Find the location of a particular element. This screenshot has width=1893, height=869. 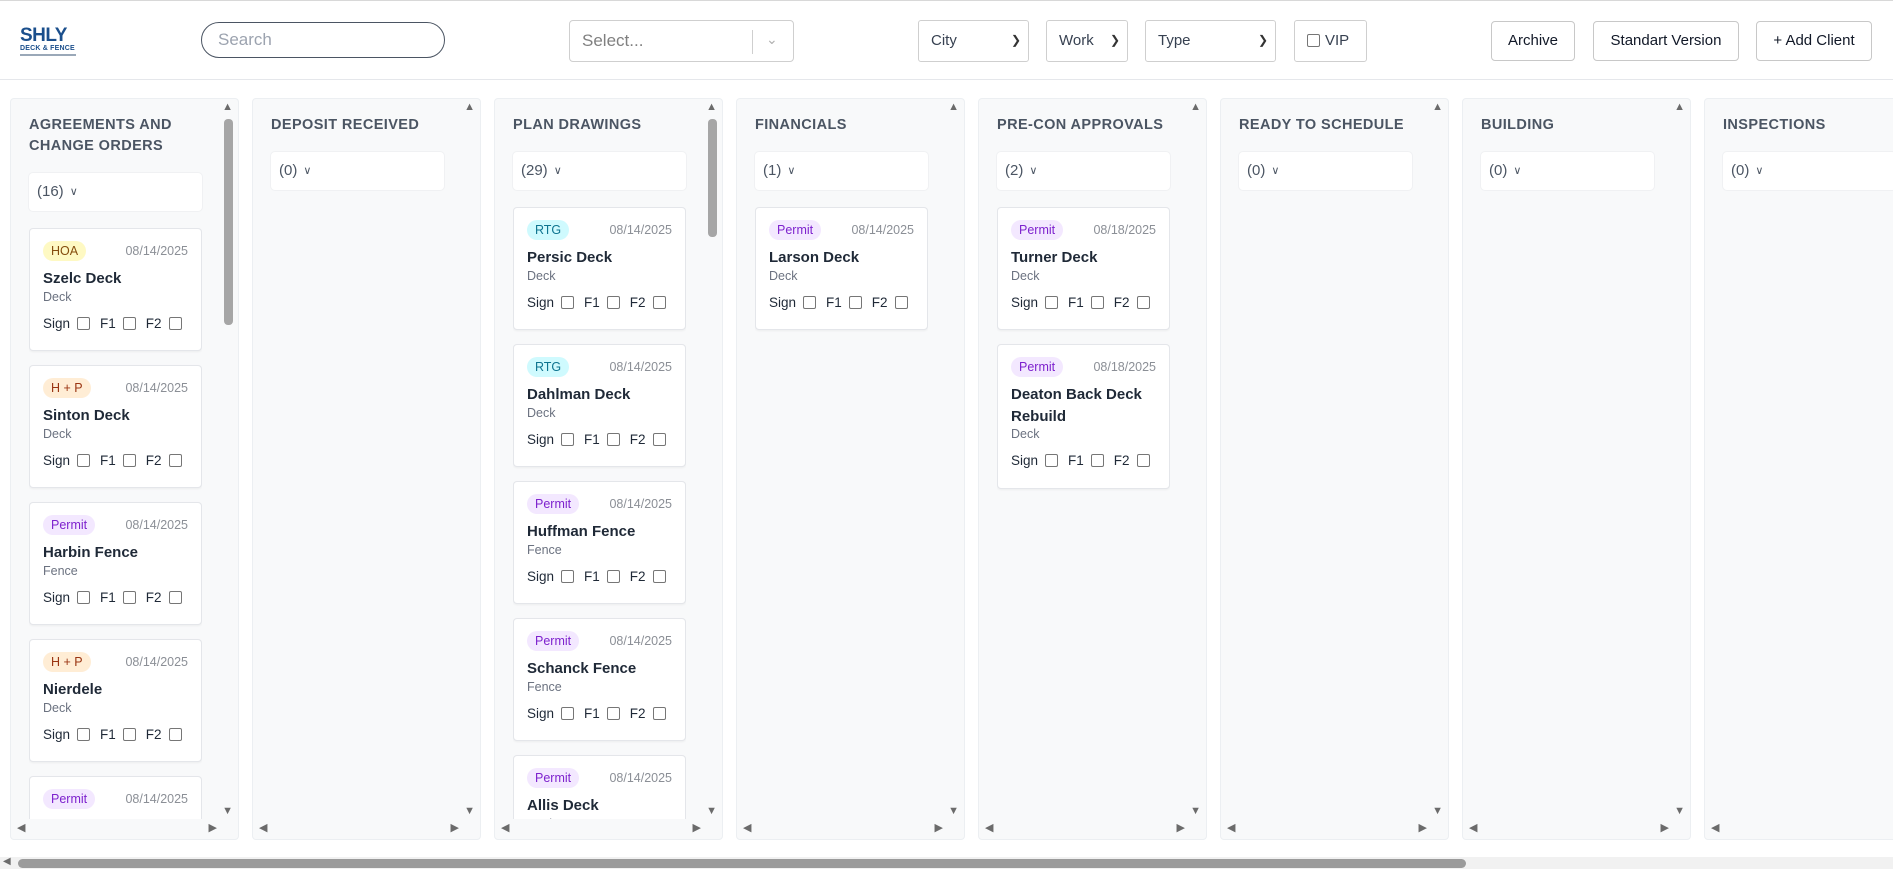

company-logo: SHLY DECK & FENCE is located at coordinates (49, 41).